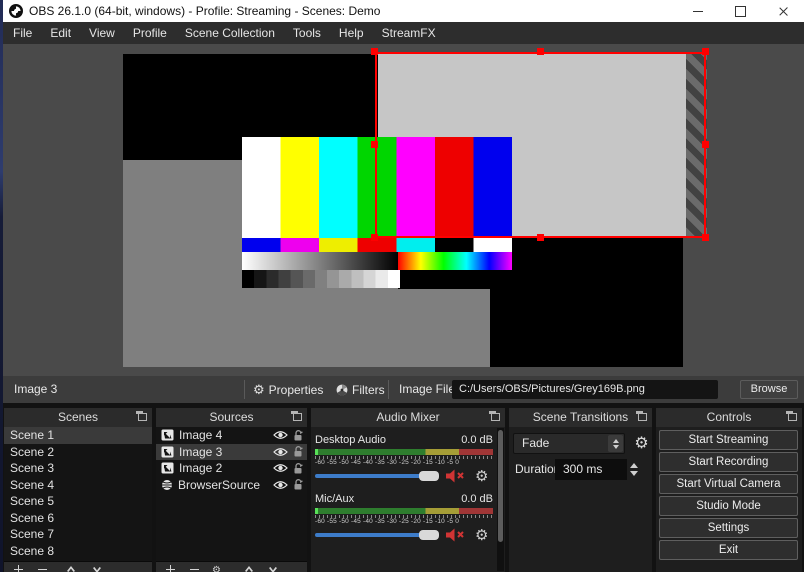 The height and width of the screenshot is (572, 804). Describe the element at coordinates (728, 484) in the screenshot. I see `start-virtual-camera-button: Start Virtual Camera` at that location.